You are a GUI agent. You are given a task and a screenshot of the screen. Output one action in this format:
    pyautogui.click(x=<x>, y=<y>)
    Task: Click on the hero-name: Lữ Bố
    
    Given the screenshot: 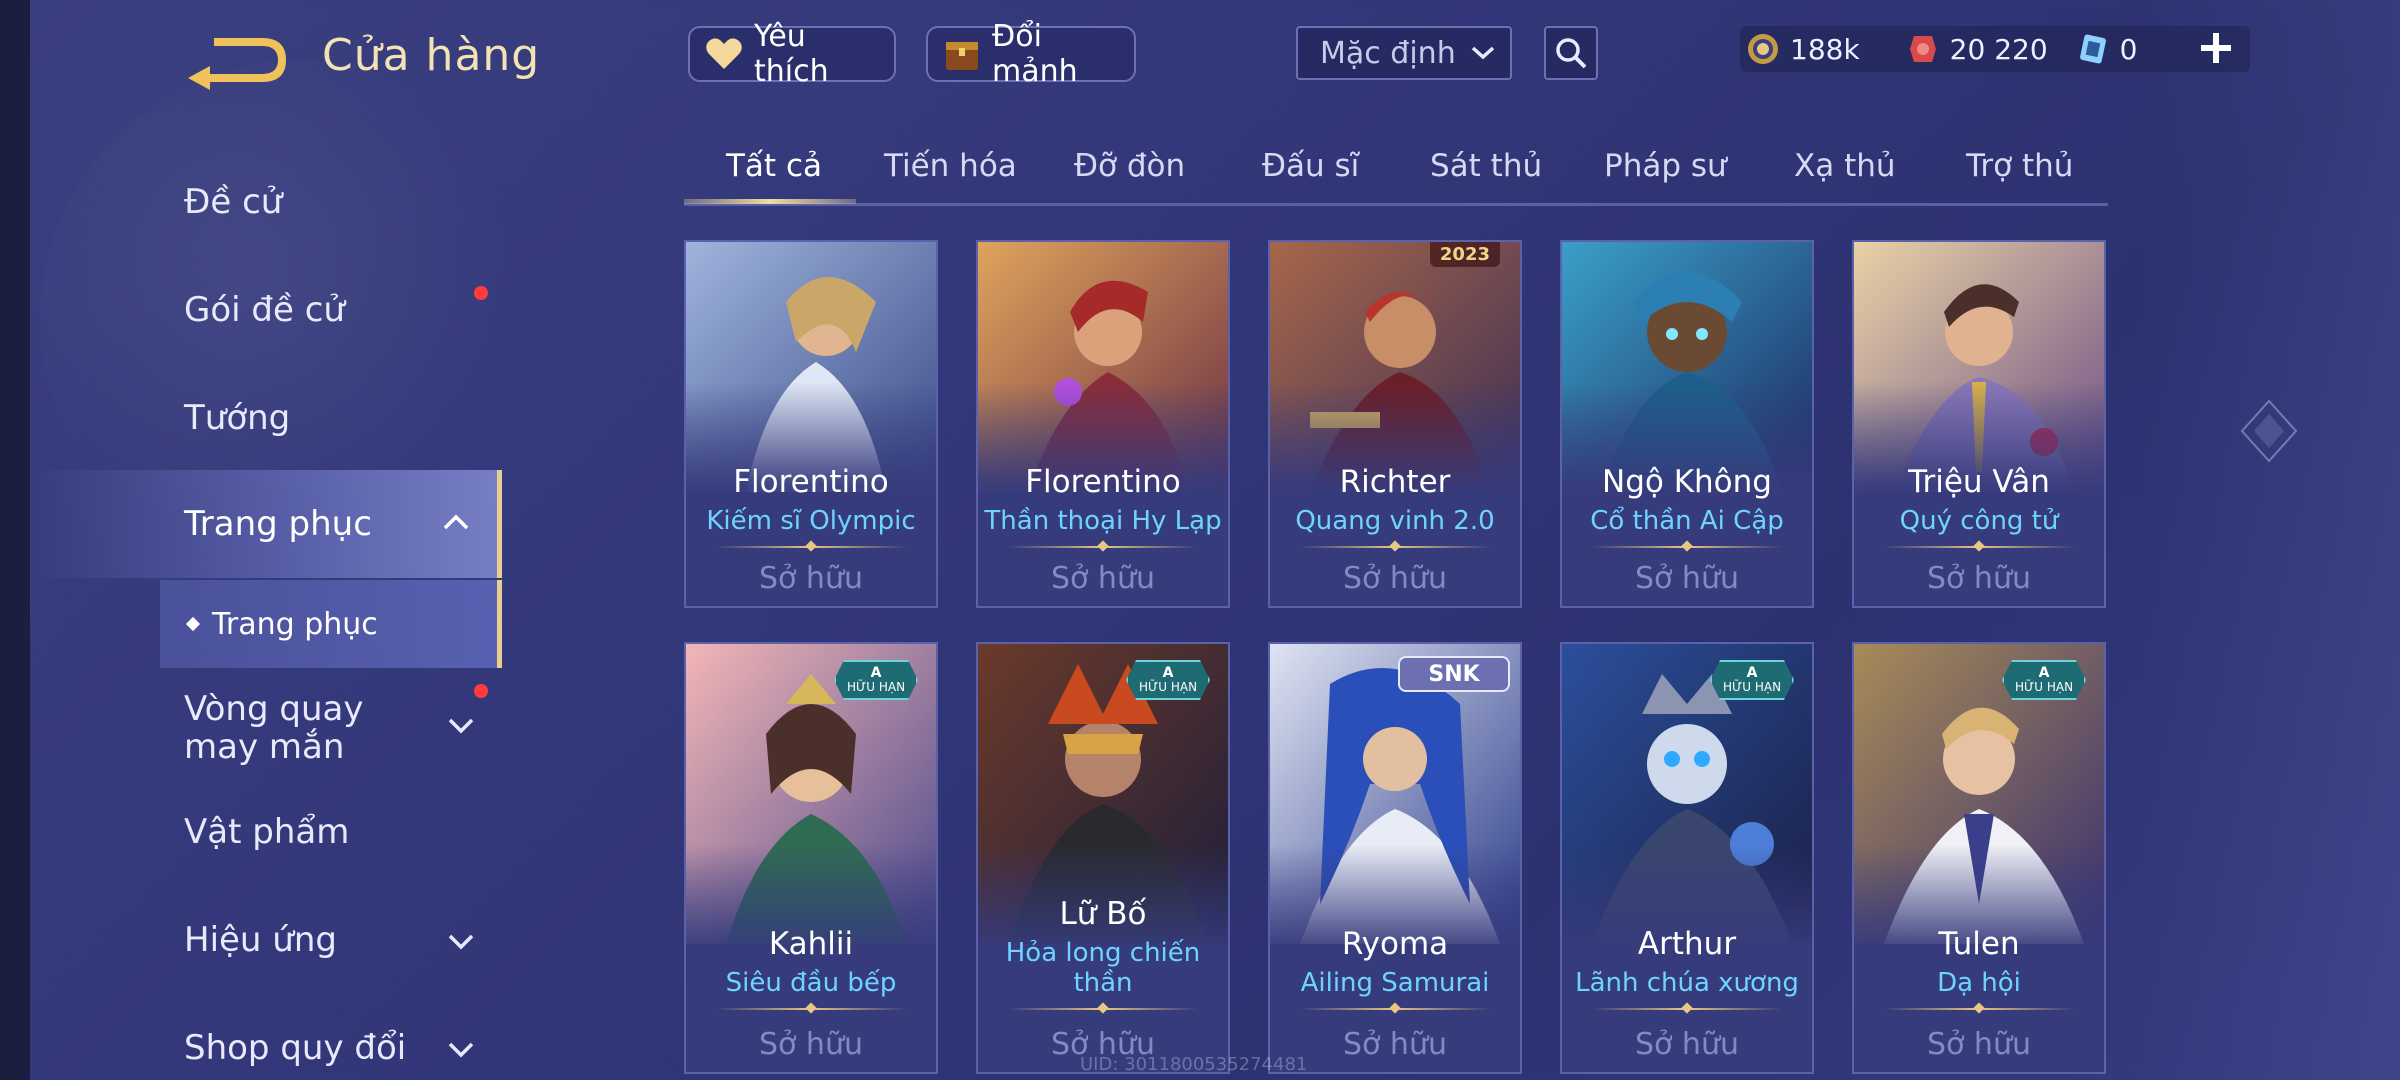 What is the action you would take?
    pyautogui.click(x=1103, y=914)
    